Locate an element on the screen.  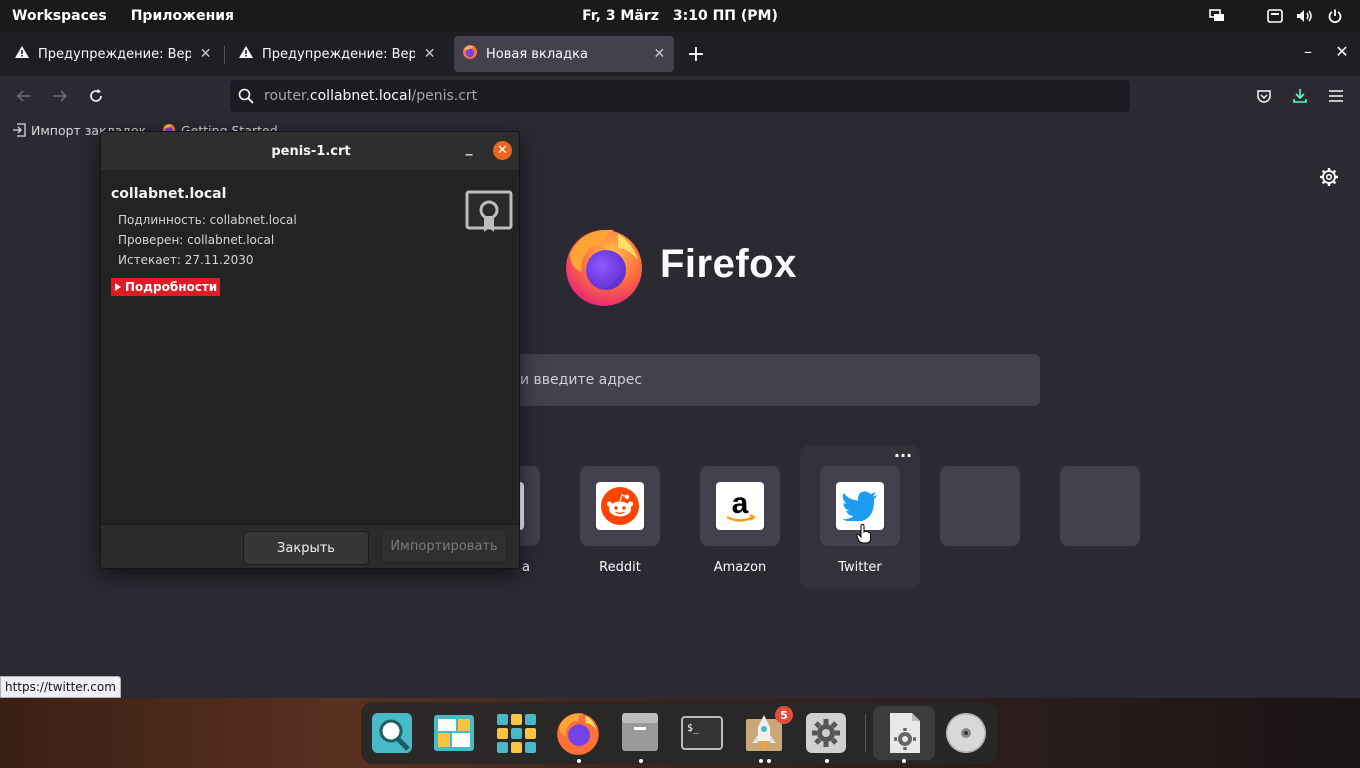
tile-box: a is located at coordinates (740, 506).